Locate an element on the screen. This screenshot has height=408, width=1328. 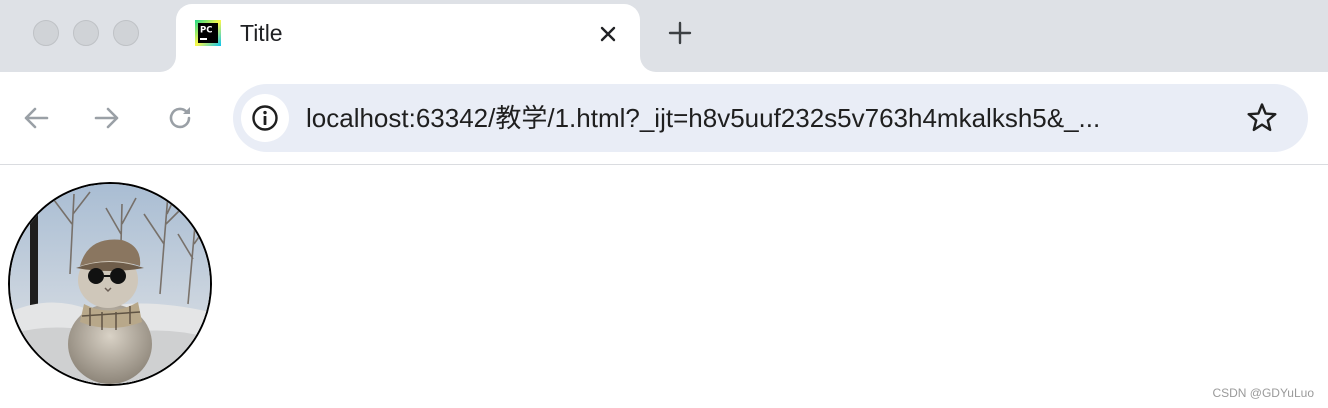
reload-button is located at coordinates (180, 118).